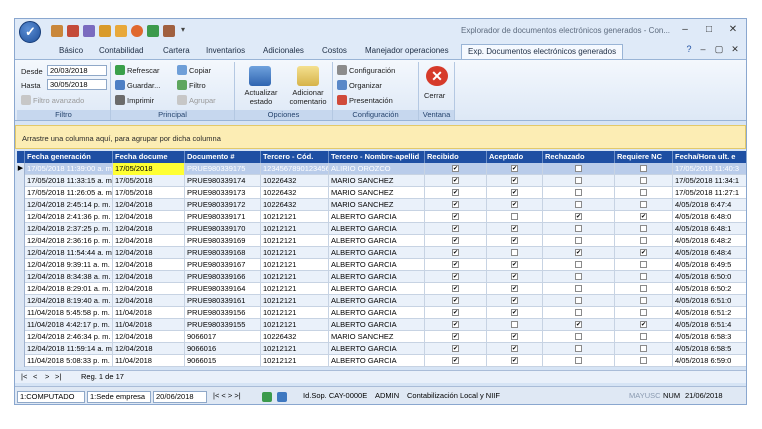  What do you see at coordinates (69, 349) in the screenshot?
I see `col-fecha-generacion-cell: 12/04/2018 11:59:14 a. m` at bounding box center [69, 349].